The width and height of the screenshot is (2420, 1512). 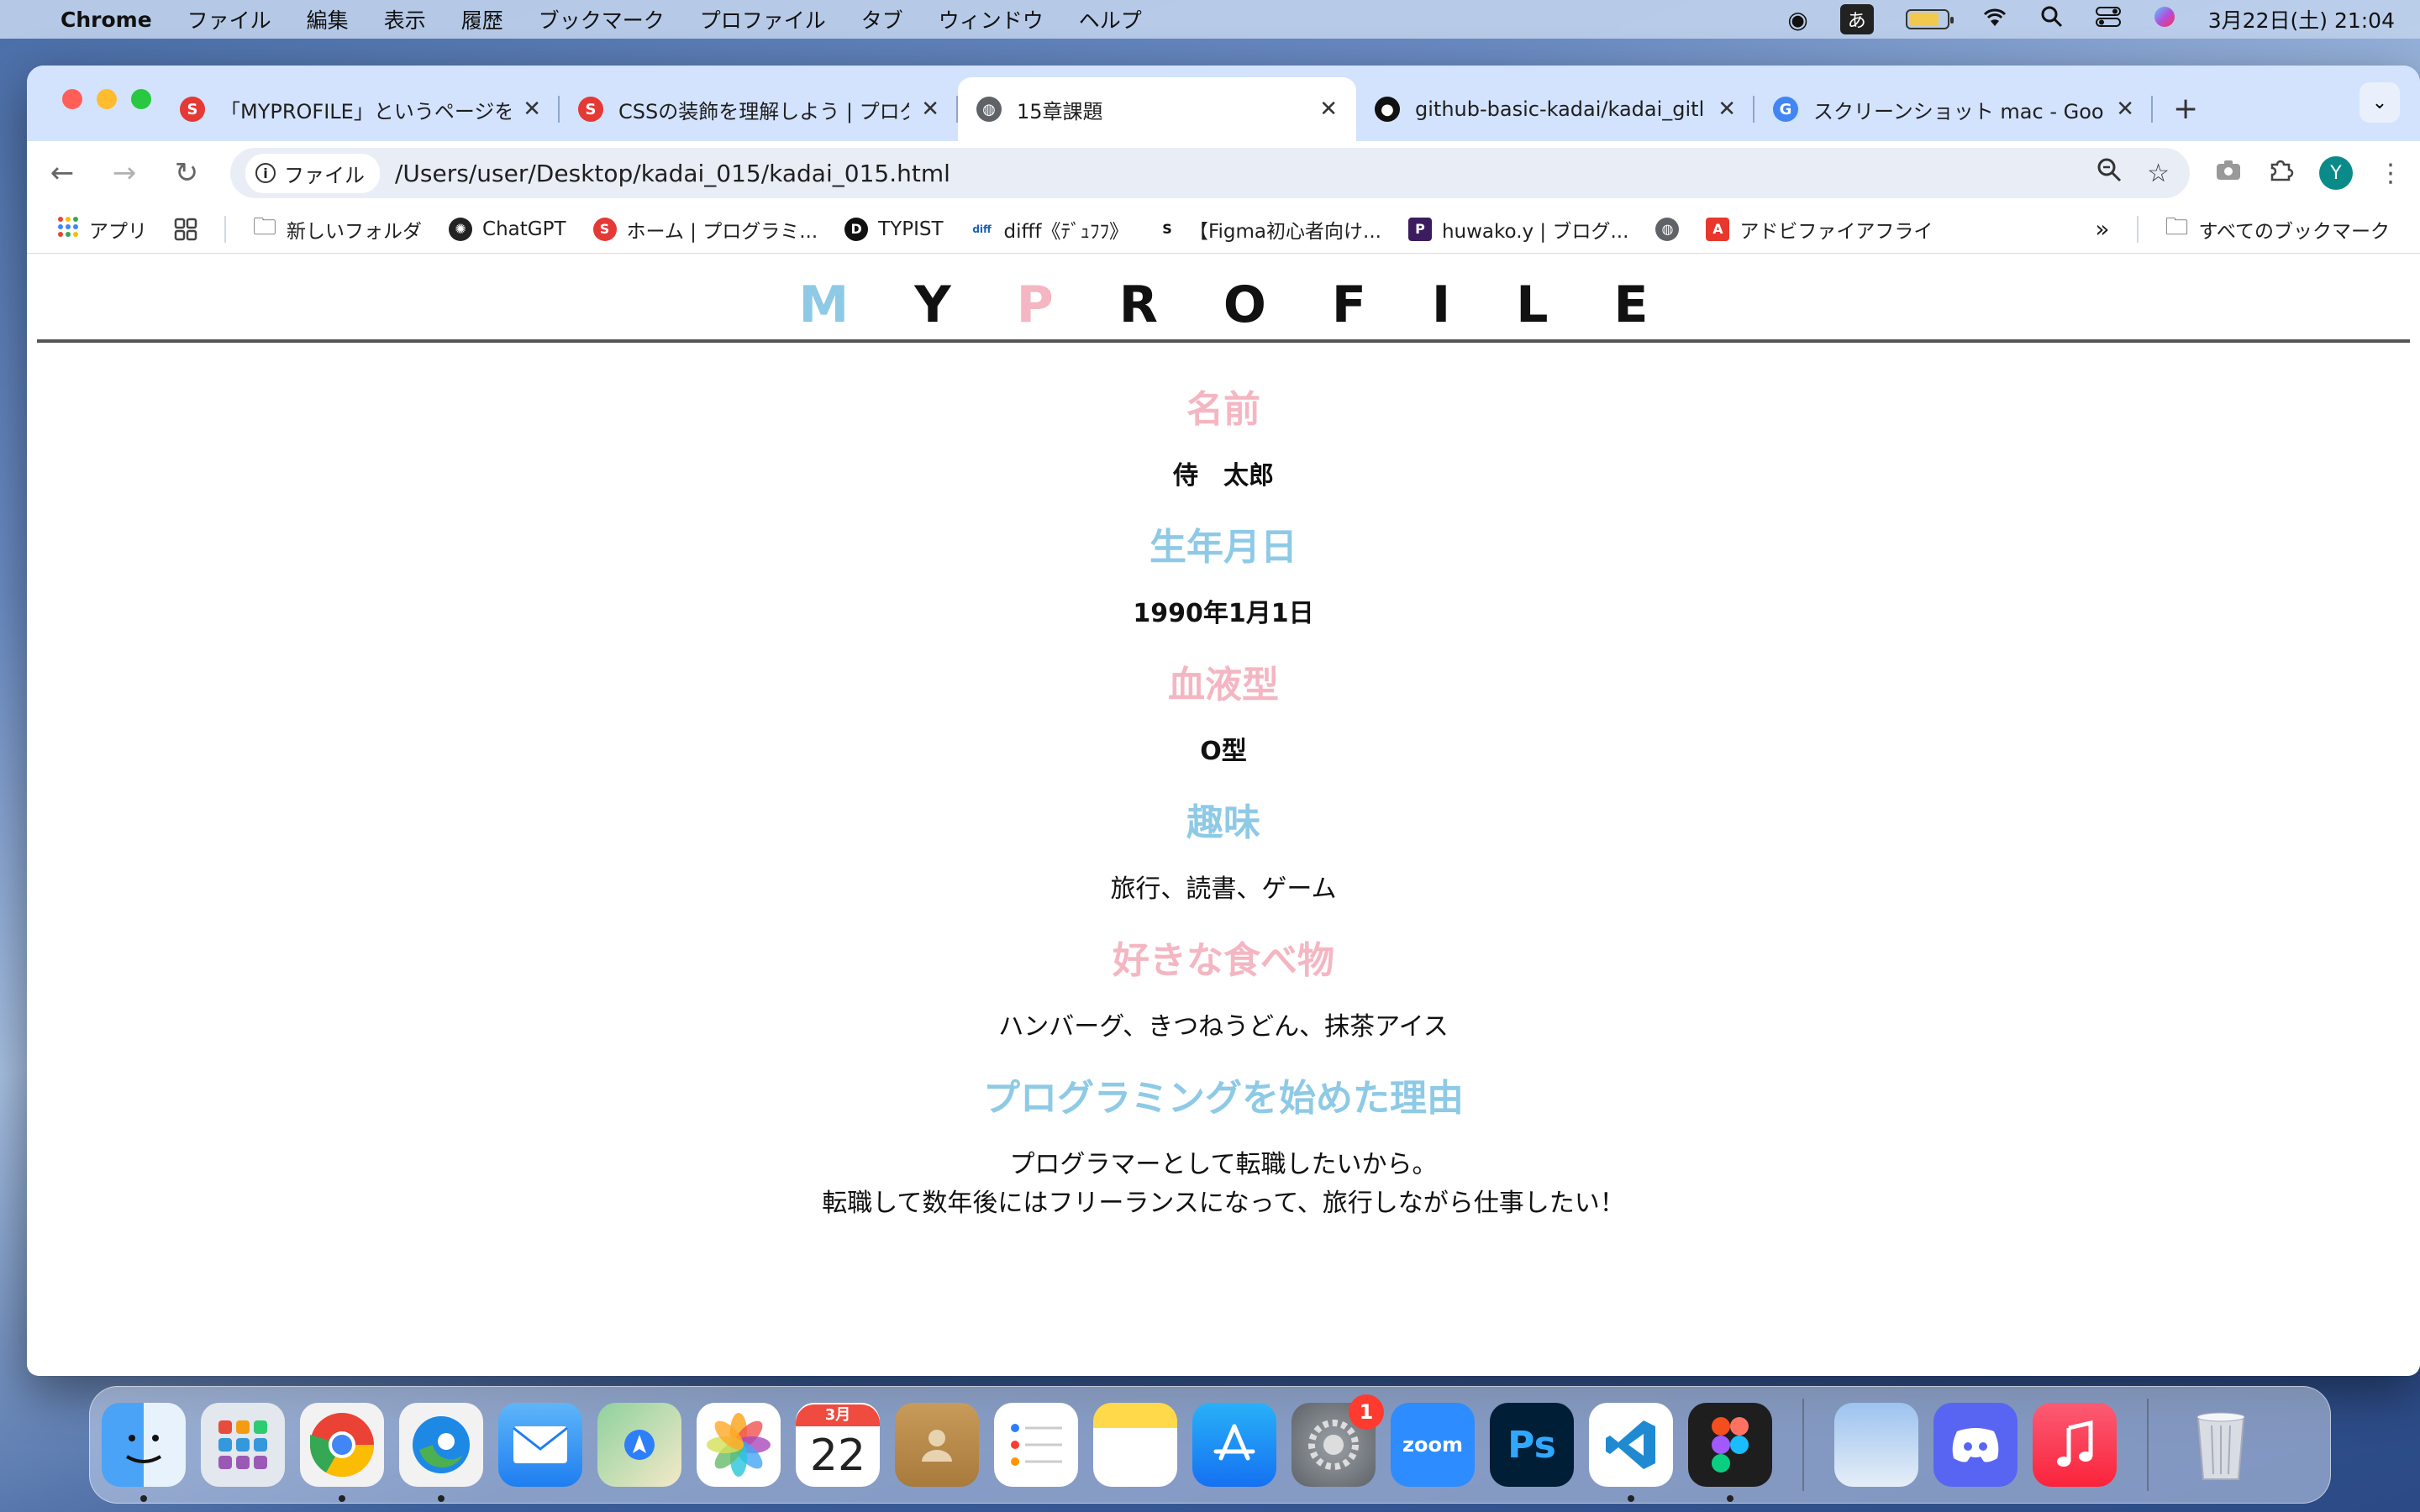 What do you see at coordinates (187, 173) in the screenshot?
I see `reload-button: ↻` at bounding box center [187, 173].